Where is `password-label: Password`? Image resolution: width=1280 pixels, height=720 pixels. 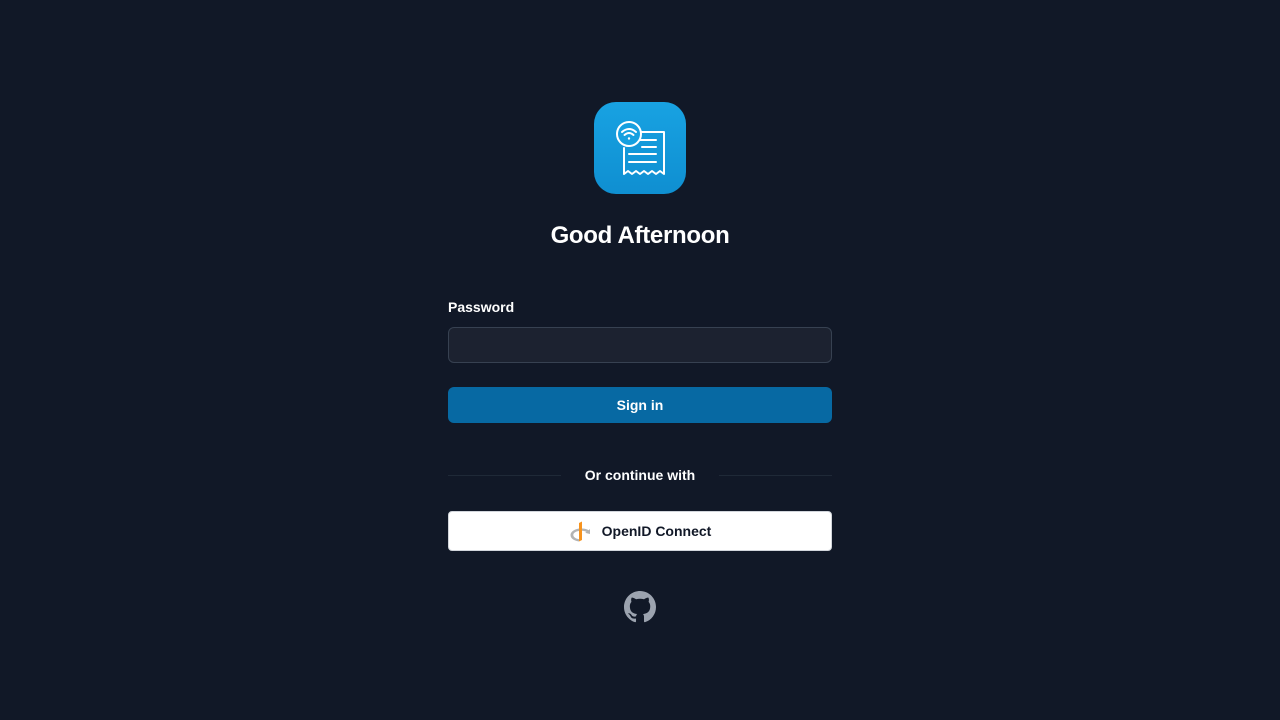
password-label: Password is located at coordinates (481, 307).